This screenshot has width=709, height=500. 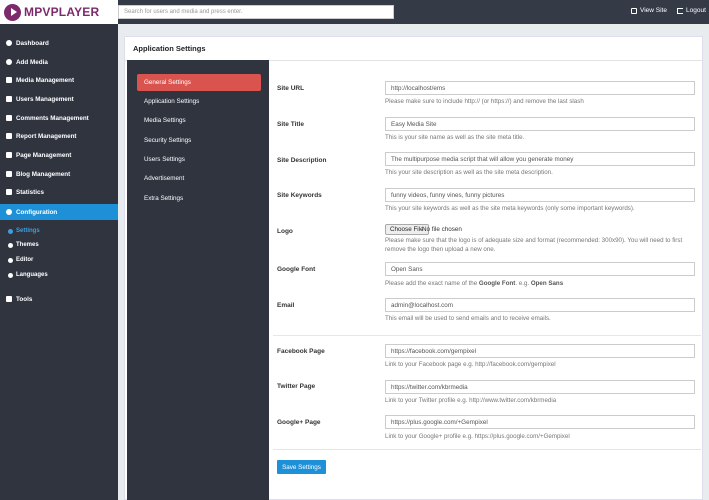 What do you see at coordinates (540, 422) in the screenshot?
I see `google-plus-input: https://plus.google.com/+Gempixel` at bounding box center [540, 422].